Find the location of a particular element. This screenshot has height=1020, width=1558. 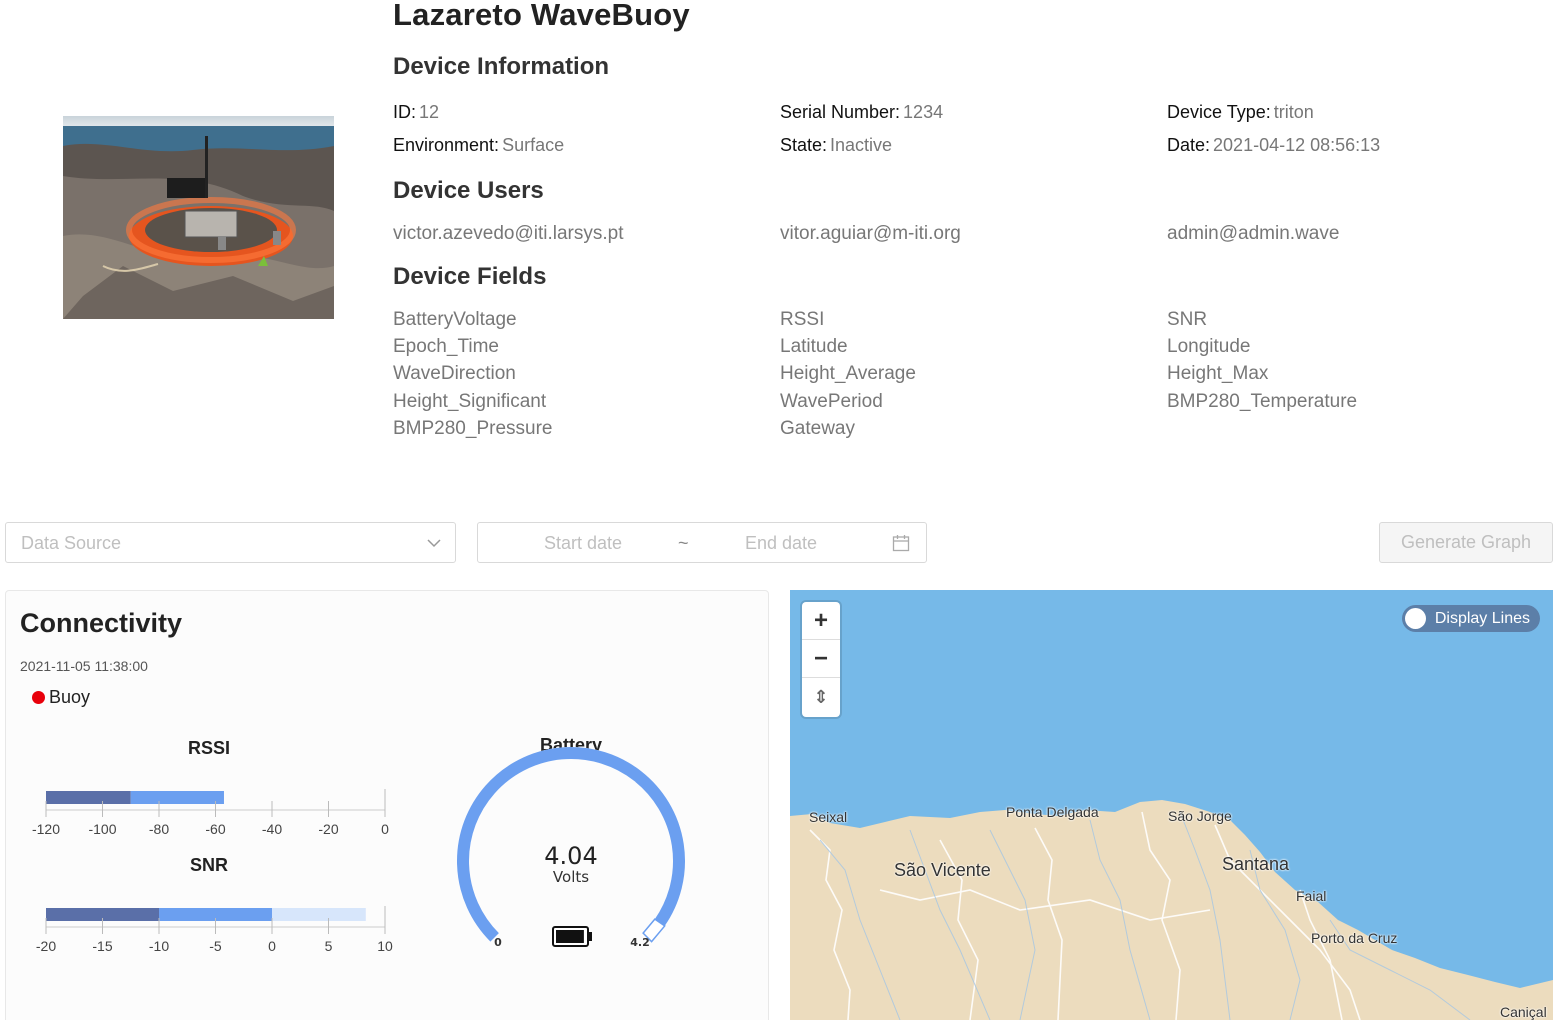

snr-tick-label: -15 is located at coordinates (102, 946).